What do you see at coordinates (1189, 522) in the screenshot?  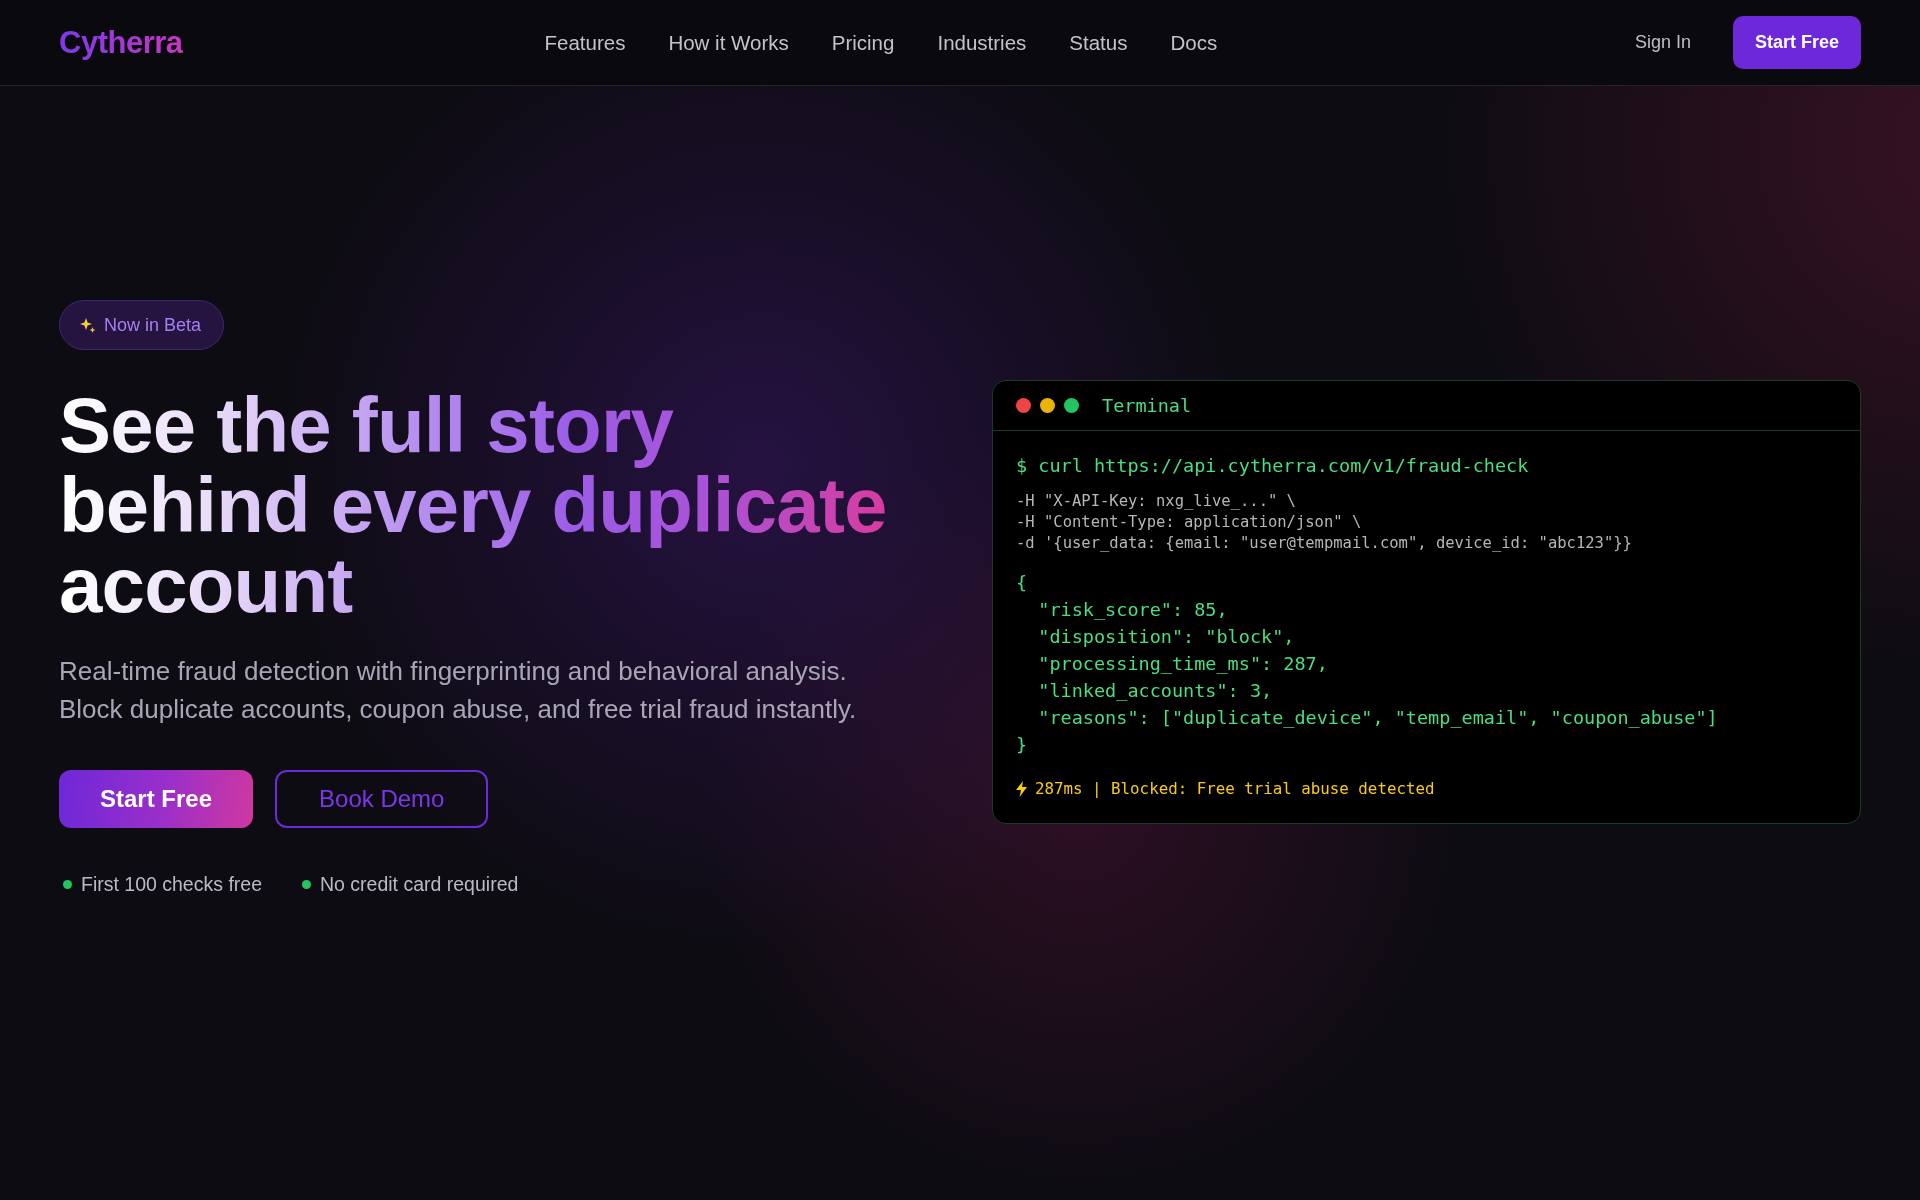 I see `code-line: -H "Content-Type: application/json" \` at bounding box center [1189, 522].